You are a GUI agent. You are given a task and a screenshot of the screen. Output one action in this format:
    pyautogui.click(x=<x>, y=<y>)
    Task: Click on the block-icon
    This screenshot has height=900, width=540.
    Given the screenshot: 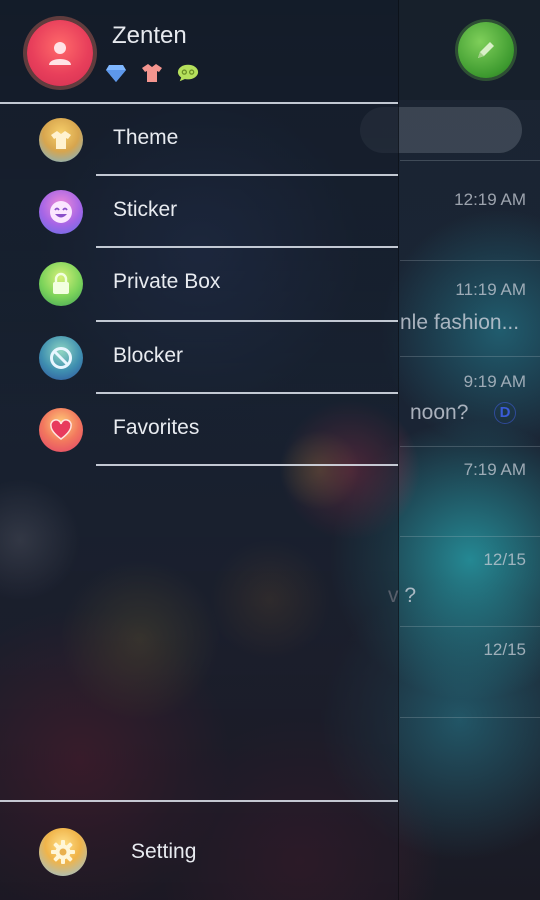 What is the action you would take?
    pyautogui.click(x=61, y=358)
    